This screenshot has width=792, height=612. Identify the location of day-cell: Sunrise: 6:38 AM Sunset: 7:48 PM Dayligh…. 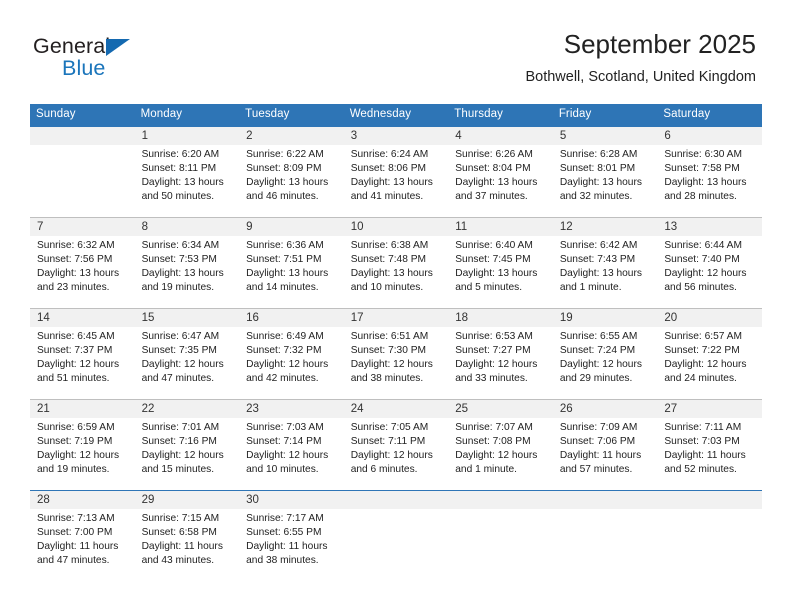
(396, 272).